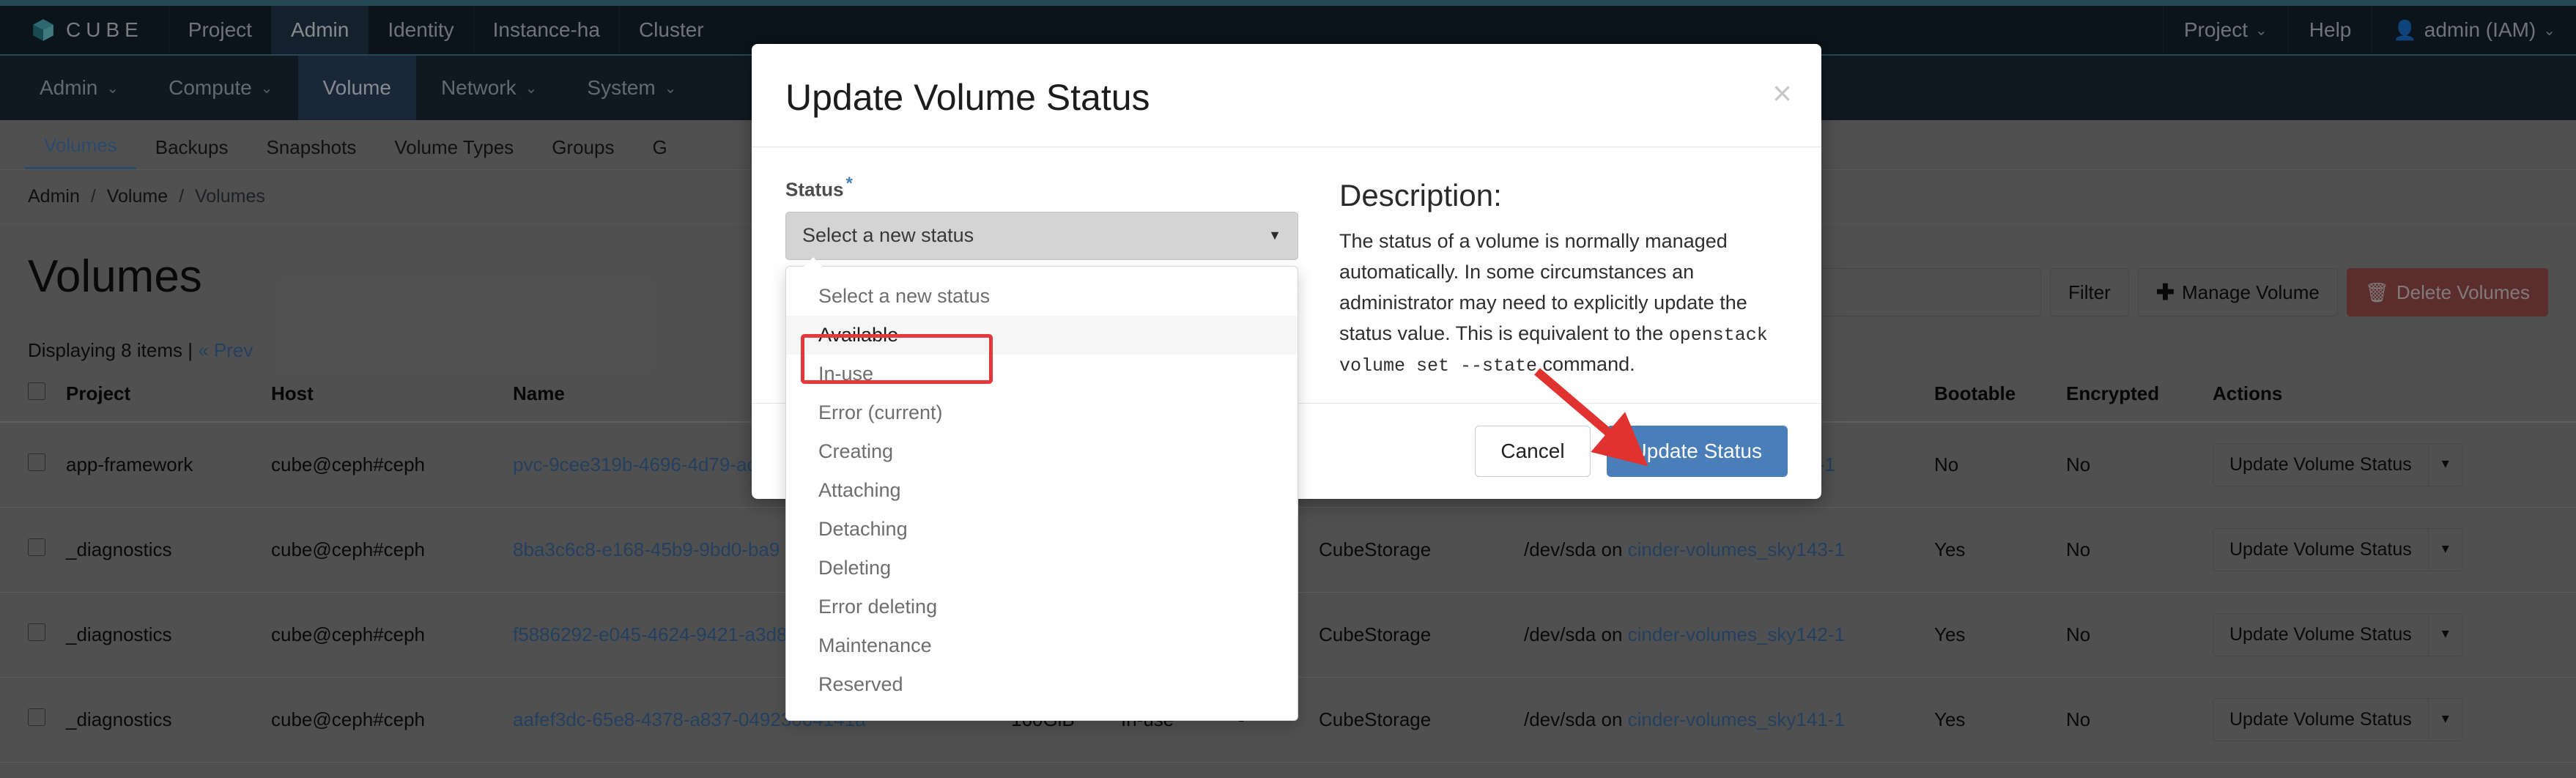 This screenshot has height=778, width=2576. I want to click on subnav-label: Network, so click(478, 87).